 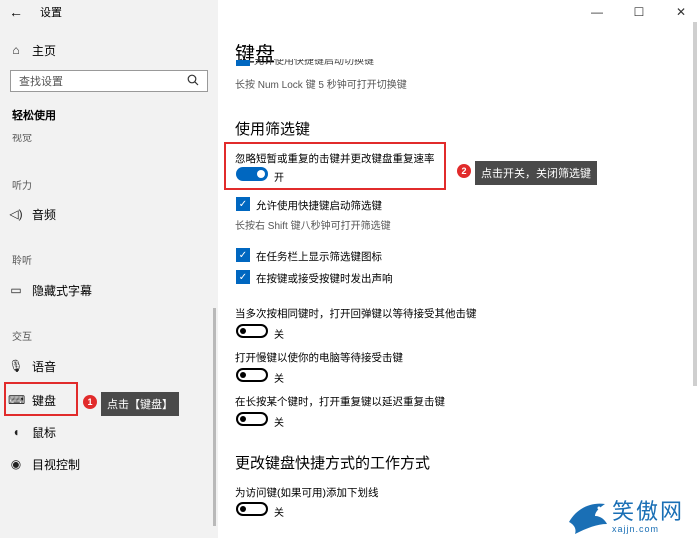 I want to click on taskbar-icon-checkbox: ✓, so click(x=243, y=255).